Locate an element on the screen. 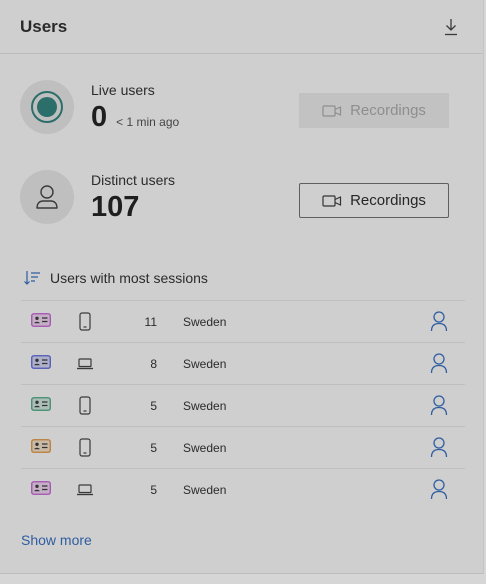 The image size is (486, 584). session-count: 8 is located at coordinates (153, 363).